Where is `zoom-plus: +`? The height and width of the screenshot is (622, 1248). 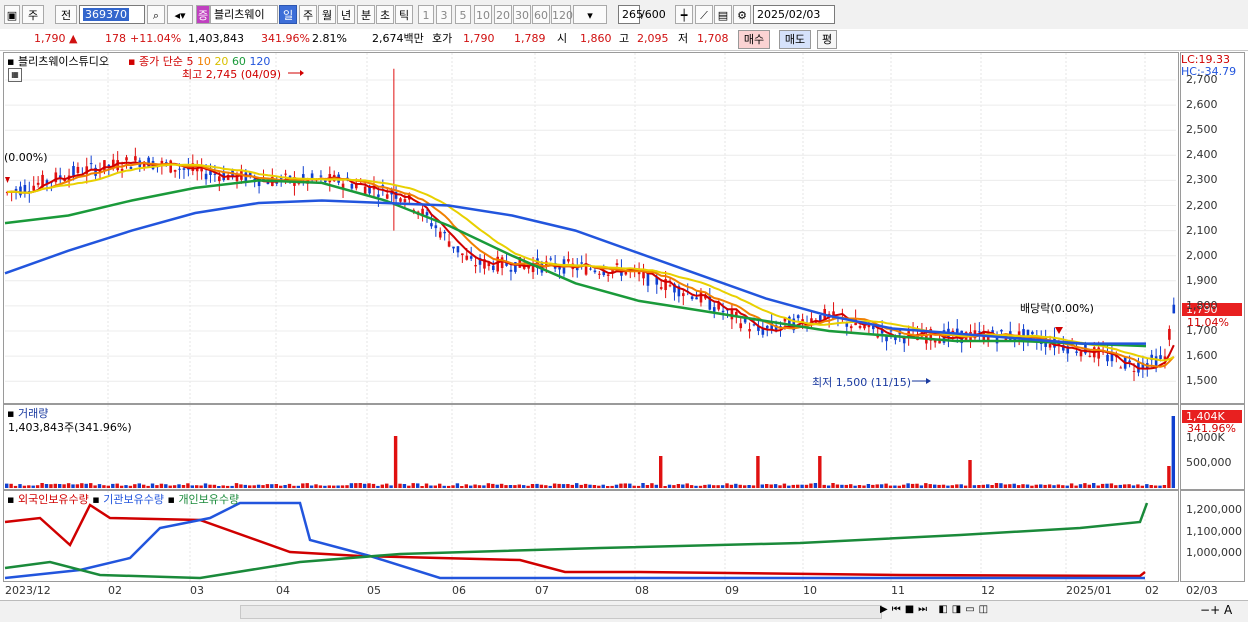
zoom-plus: + is located at coordinates (1215, 610).